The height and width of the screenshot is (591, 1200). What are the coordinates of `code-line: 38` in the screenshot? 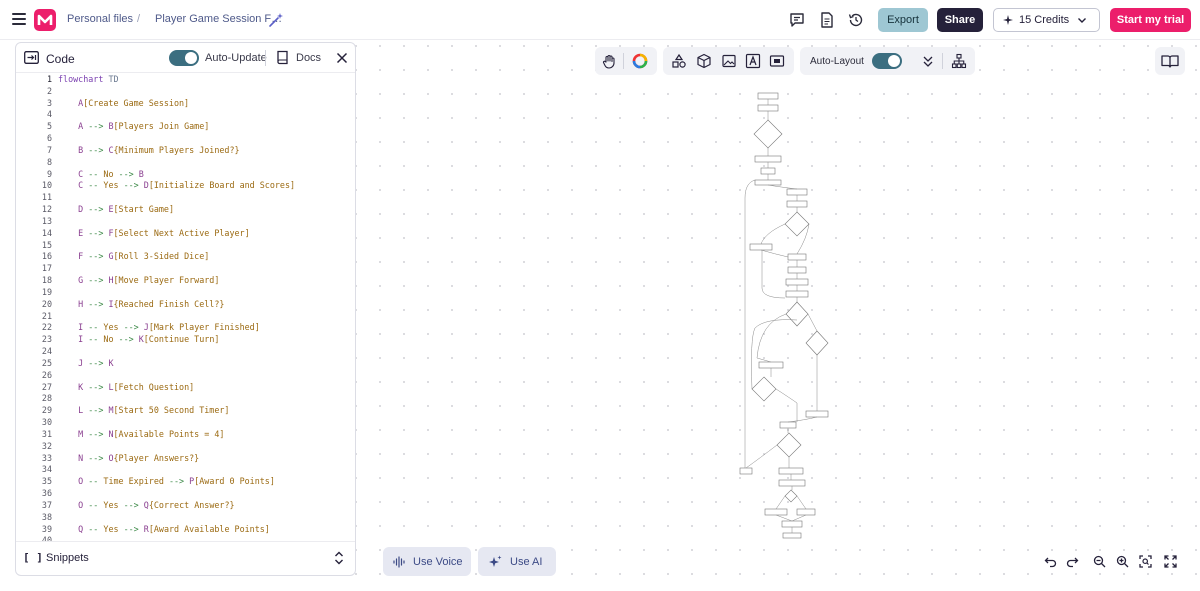 It's located at (185, 518).